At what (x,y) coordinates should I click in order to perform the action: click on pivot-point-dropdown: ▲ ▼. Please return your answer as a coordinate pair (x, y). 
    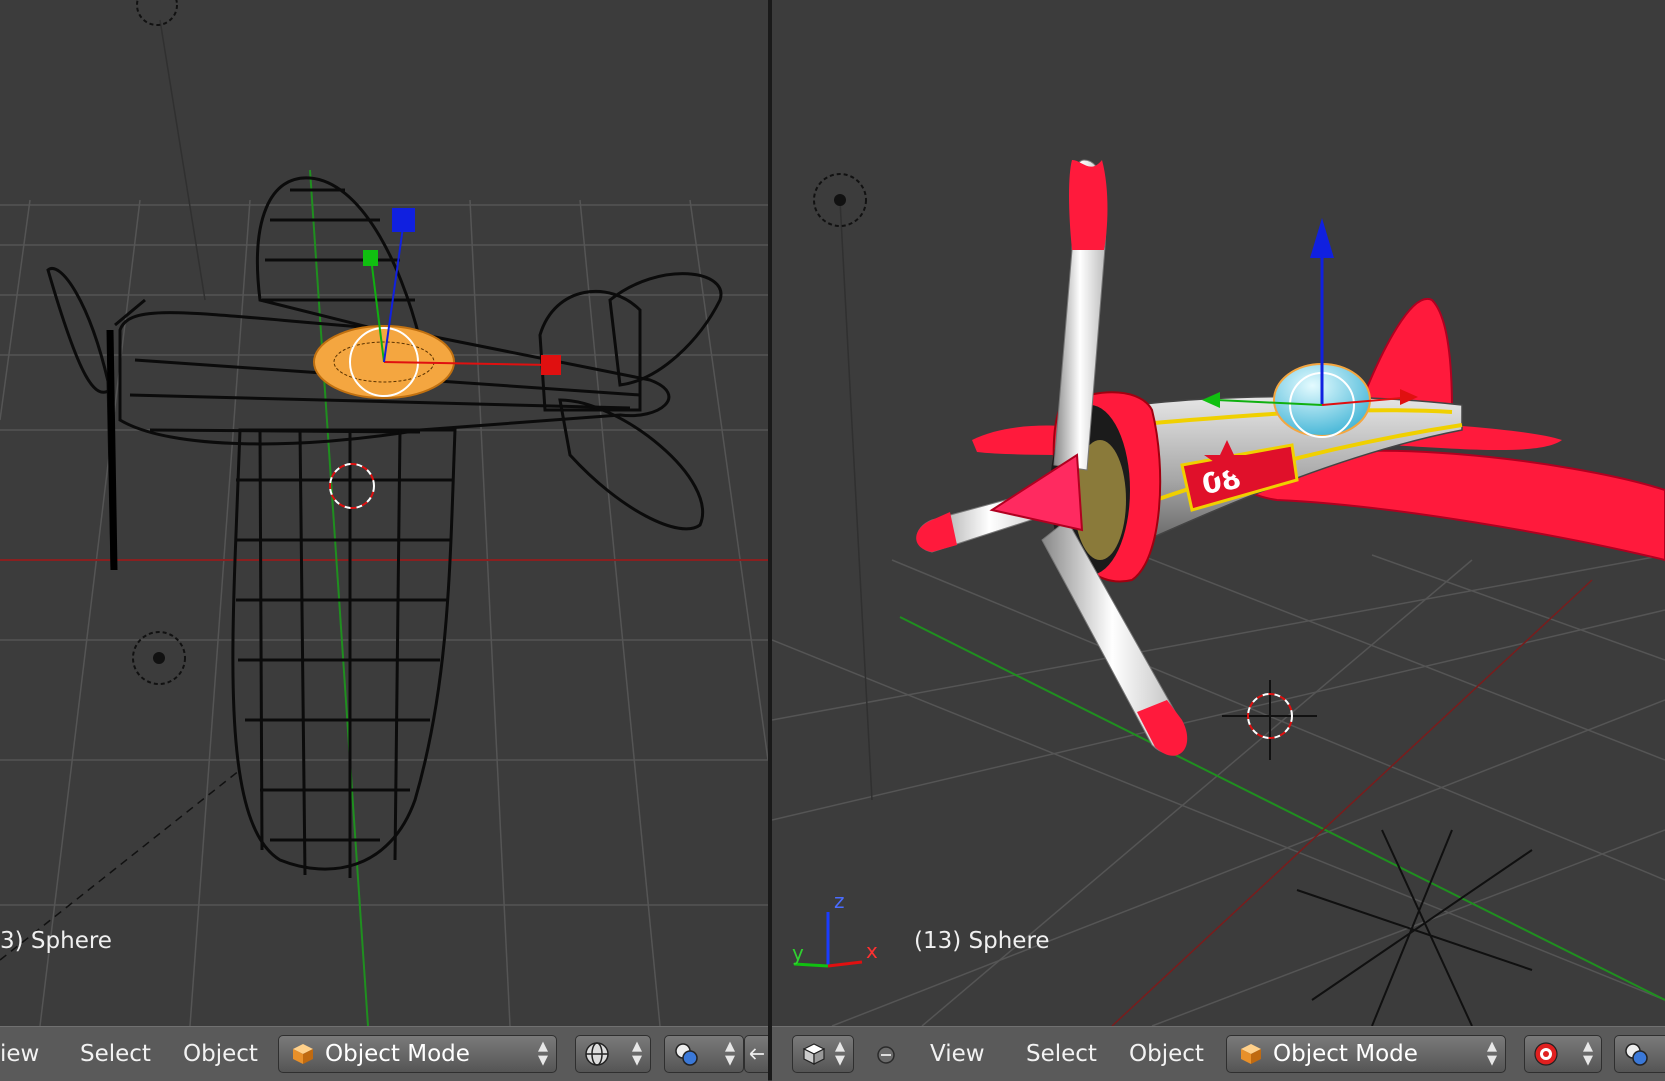
    Looking at the image, I should click on (704, 1054).